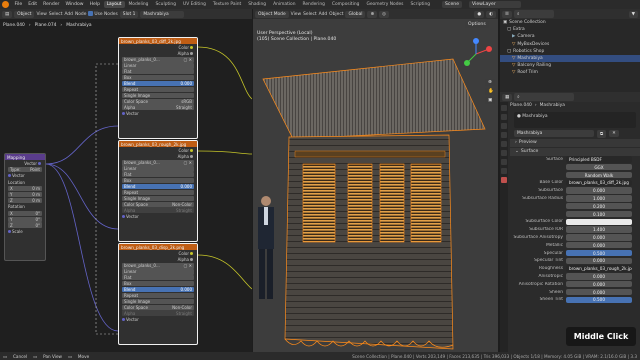 Image resolution: width=640 pixels, height=360 pixels. Describe the element at coordinates (599, 229) in the screenshot. I see `property-value-field: 1.400` at that location.